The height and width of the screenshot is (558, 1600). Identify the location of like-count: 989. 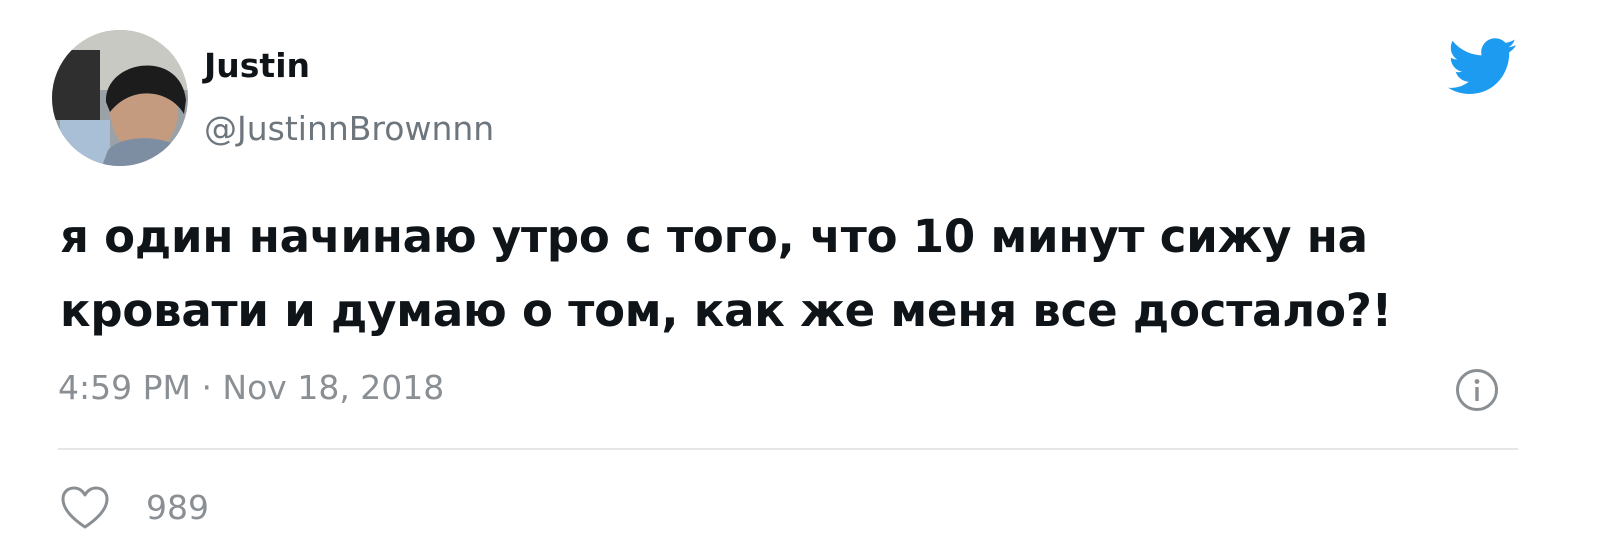
(177, 508).